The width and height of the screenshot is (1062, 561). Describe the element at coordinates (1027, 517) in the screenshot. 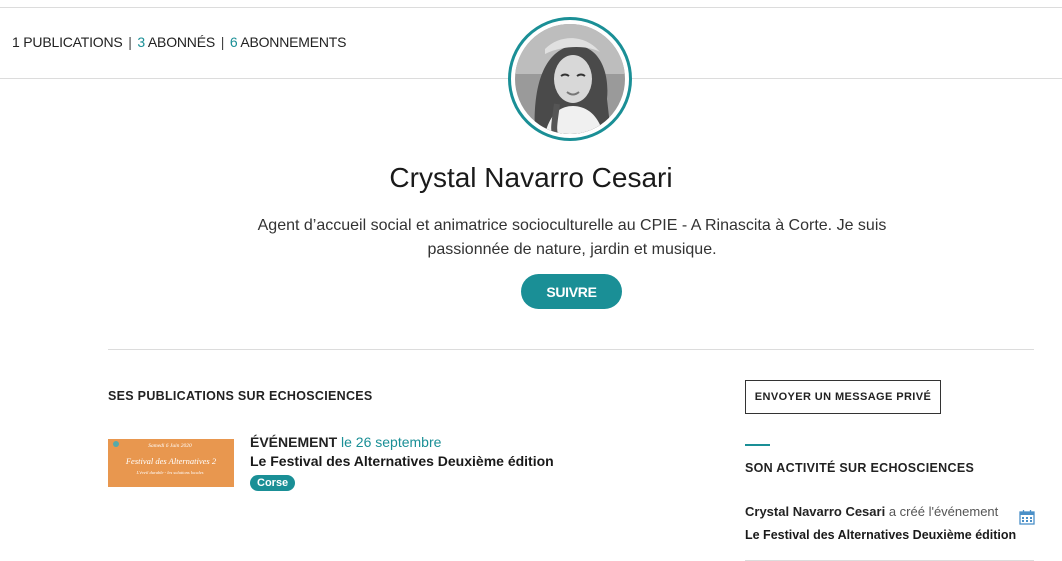

I see `calendar-icon` at that location.